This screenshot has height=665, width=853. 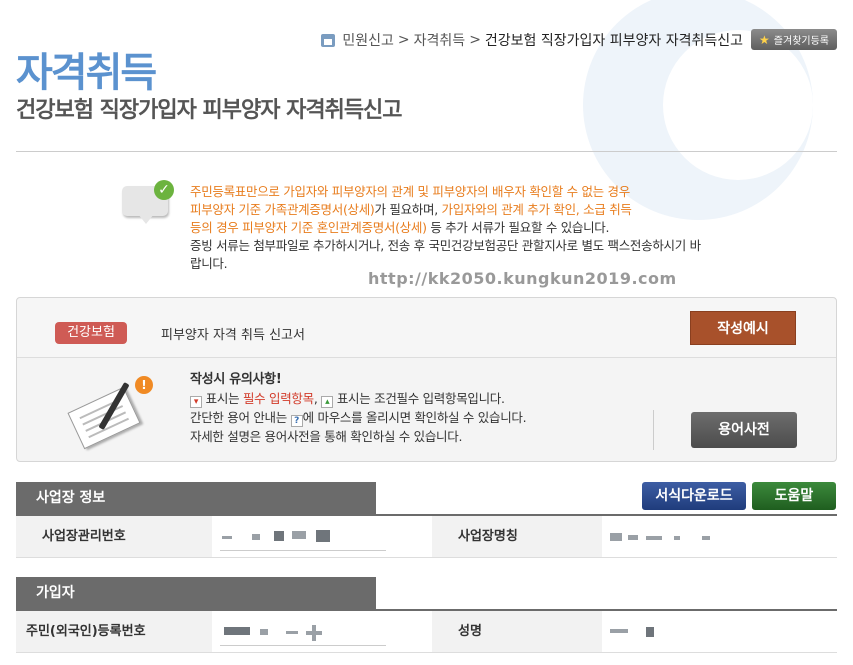 What do you see at coordinates (744, 430) in the screenshot?
I see `glossary-button: 용어사전` at bounding box center [744, 430].